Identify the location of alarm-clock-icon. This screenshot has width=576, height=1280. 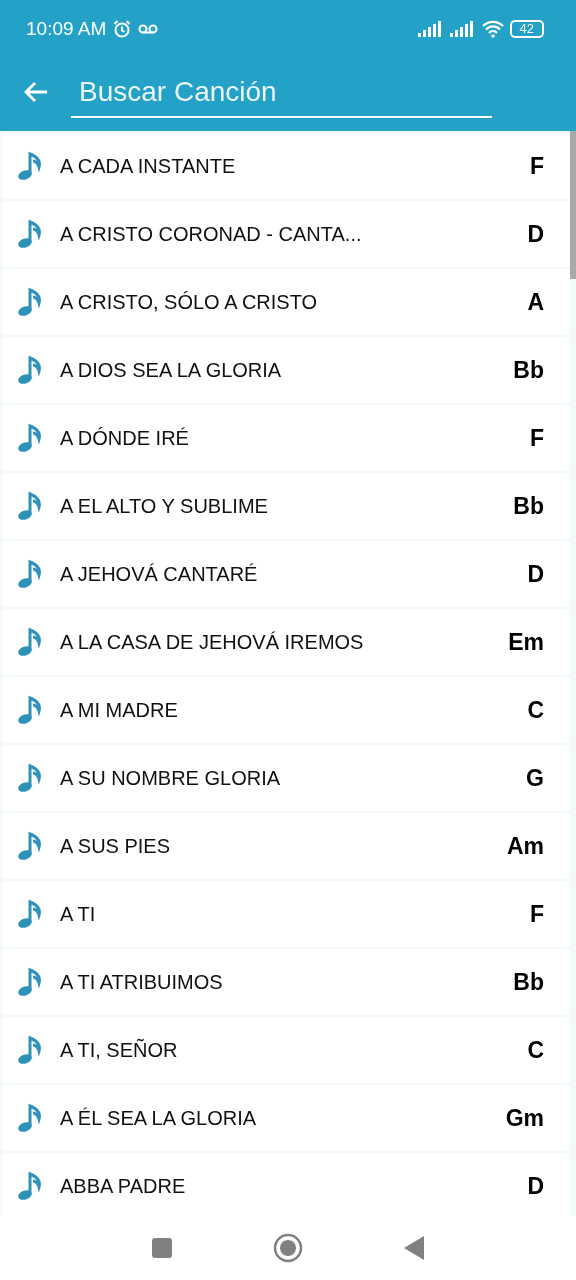
(122, 29).